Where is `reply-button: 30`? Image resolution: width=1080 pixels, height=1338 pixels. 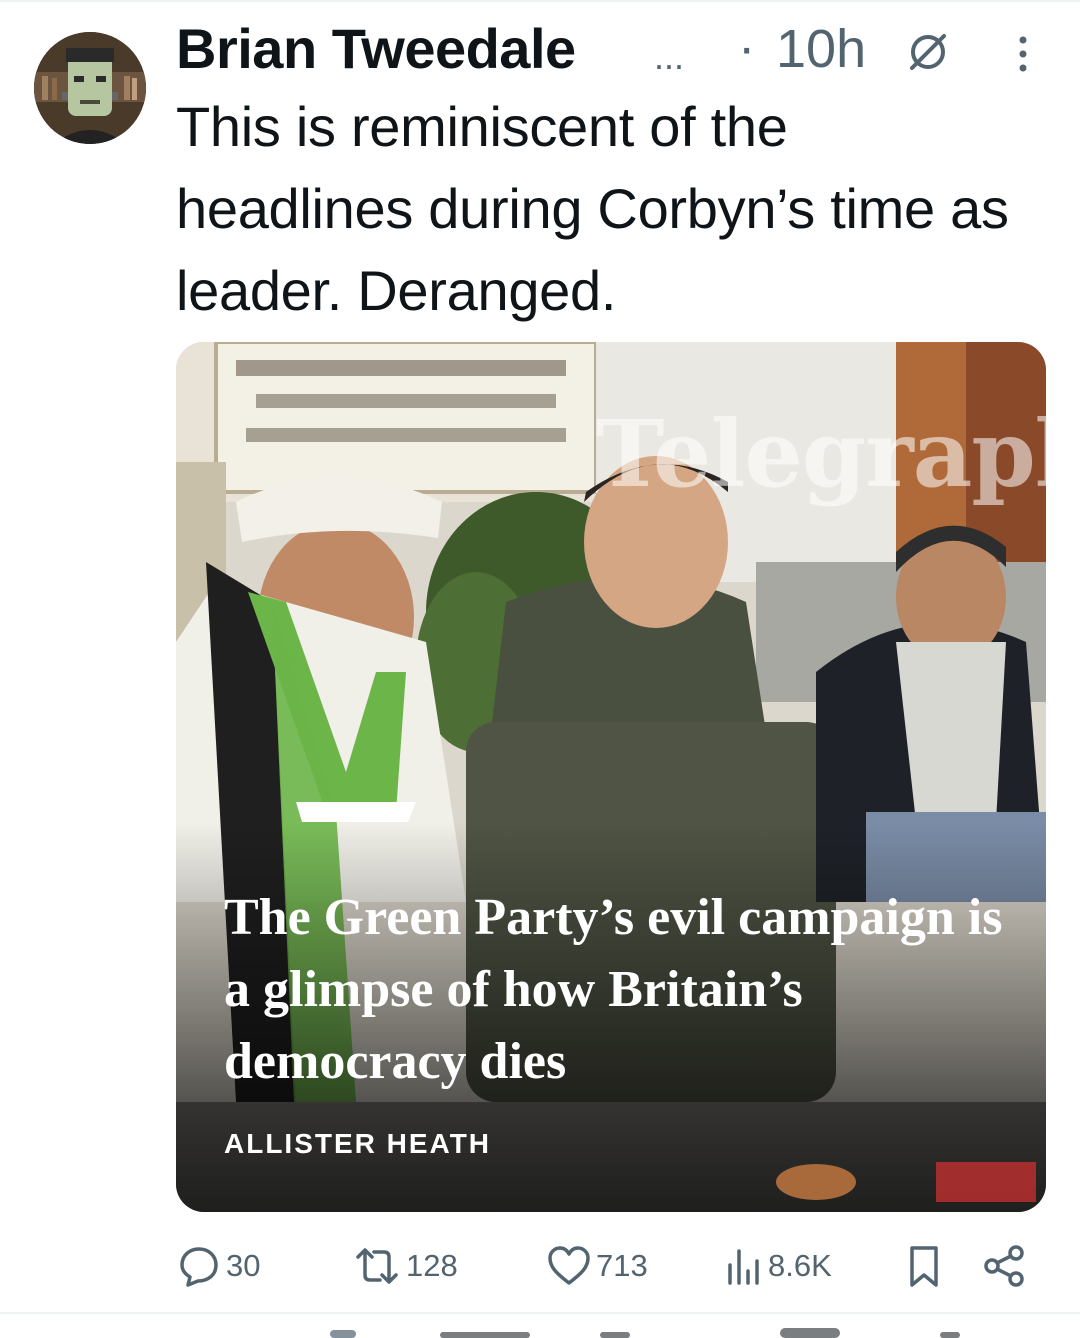
reply-button: 30 is located at coordinates (218, 1266).